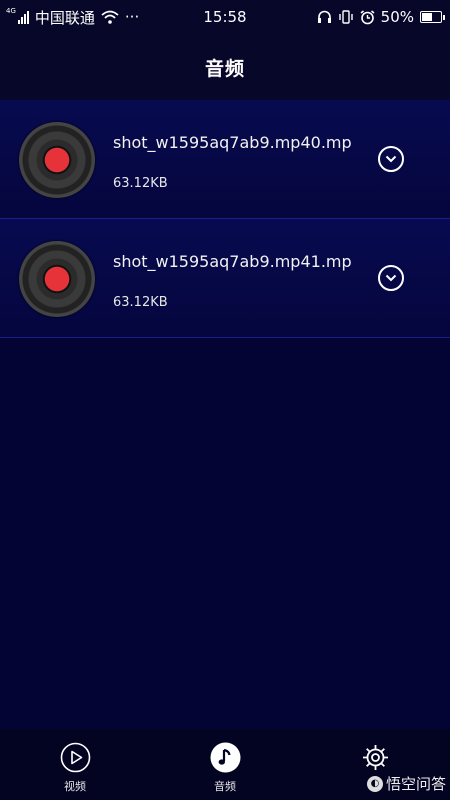  Describe the element at coordinates (225, 278) in the screenshot. I see `audio-list-item: shot_w1595aq7ab9.mp41.mp 63.12KB` at that location.